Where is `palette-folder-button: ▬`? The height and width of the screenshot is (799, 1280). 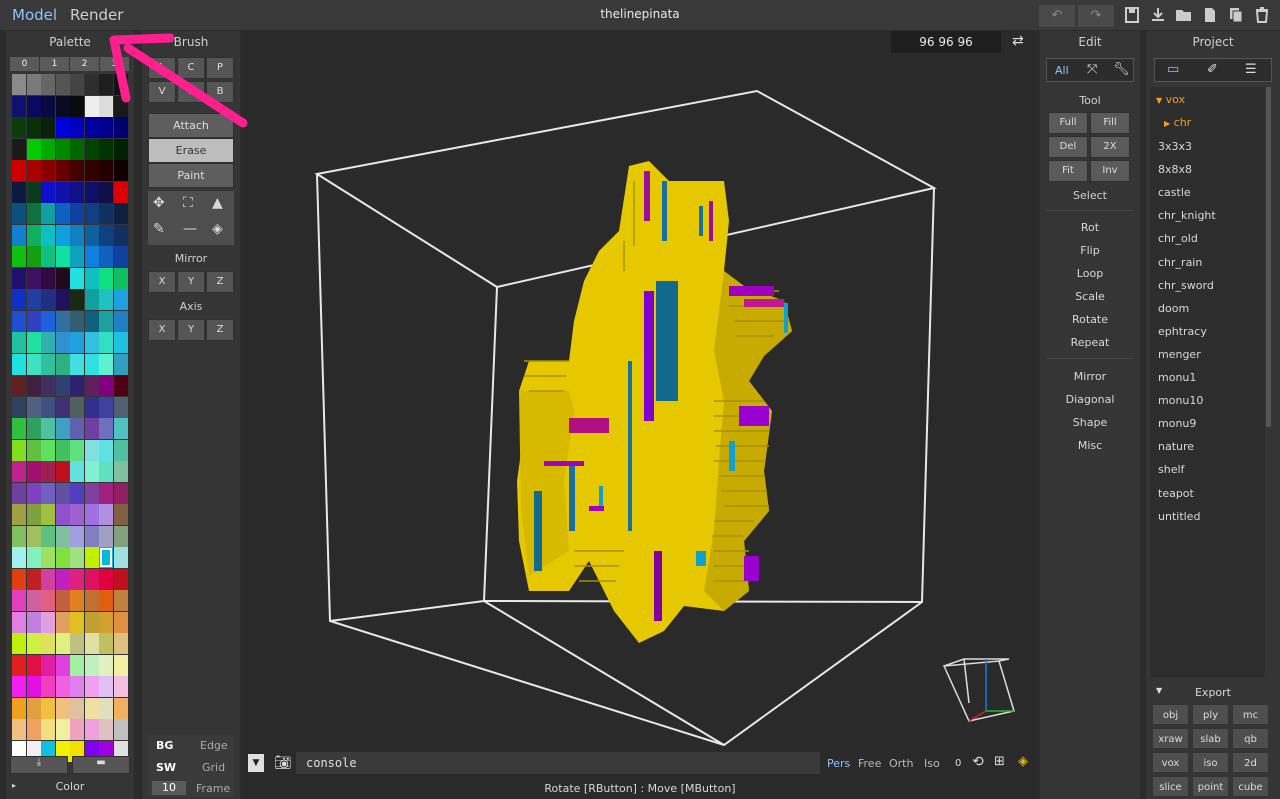
palette-folder-button: ▬ is located at coordinates (101, 765).